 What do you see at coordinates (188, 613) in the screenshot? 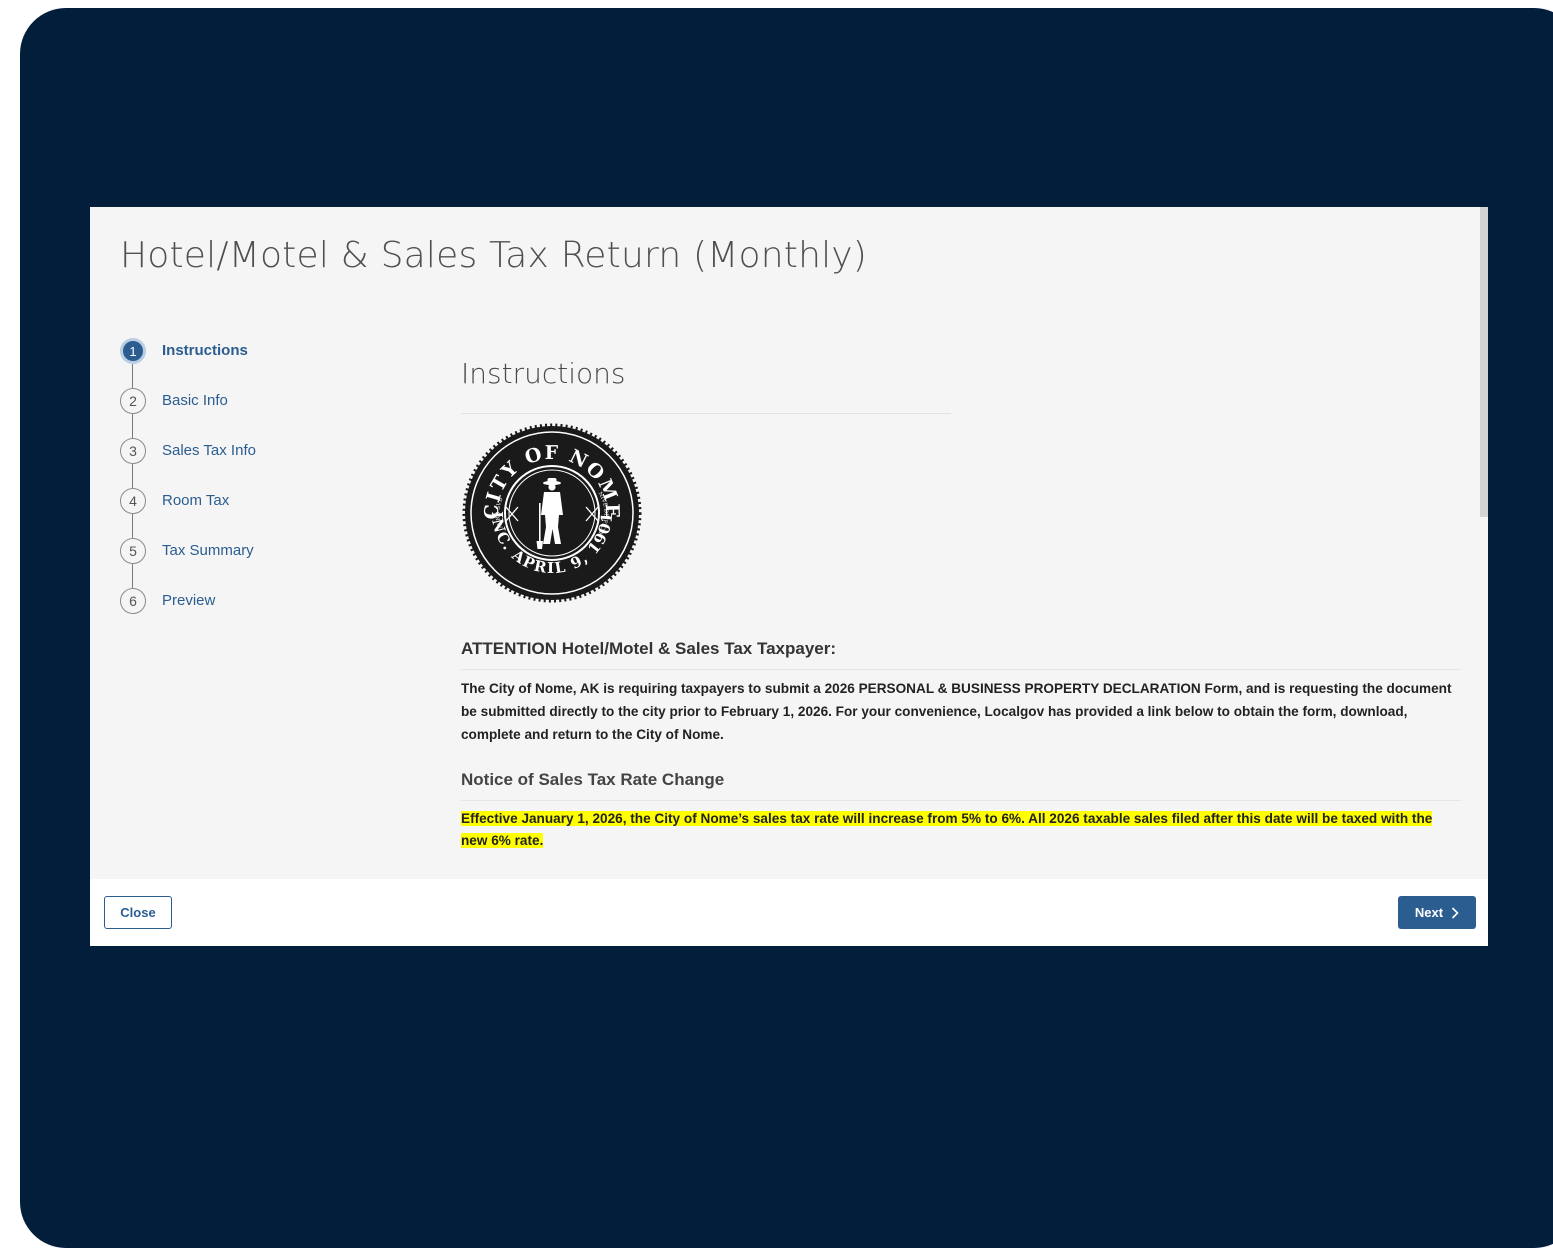
I see `step-preview: 6 Preview` at bounding box center [188, 613].